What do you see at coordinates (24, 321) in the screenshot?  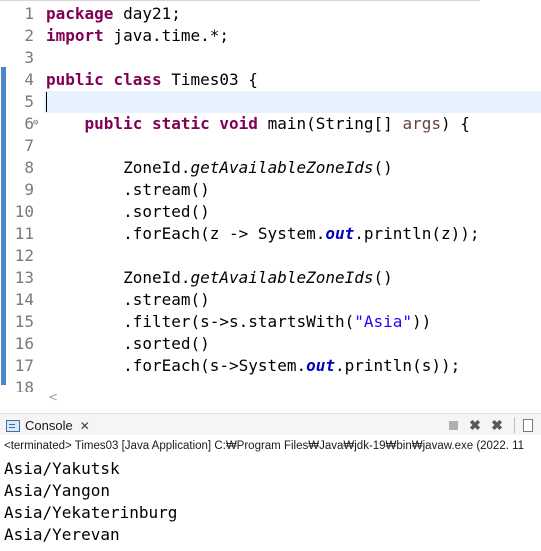 I see `line-number: 15` at bounding box center [24, 321].